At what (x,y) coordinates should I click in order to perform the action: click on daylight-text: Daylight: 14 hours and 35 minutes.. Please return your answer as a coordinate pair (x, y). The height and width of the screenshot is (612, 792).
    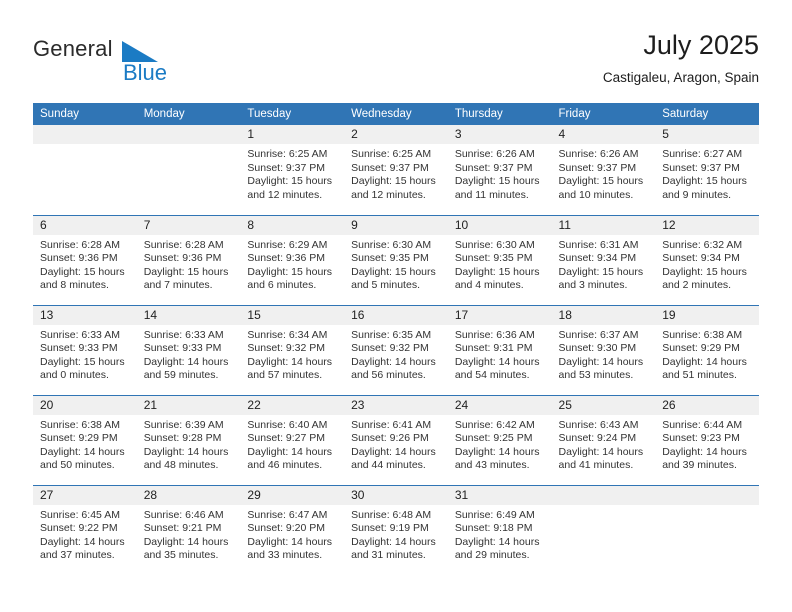
    Looking at the image, I should click on (186, 548).